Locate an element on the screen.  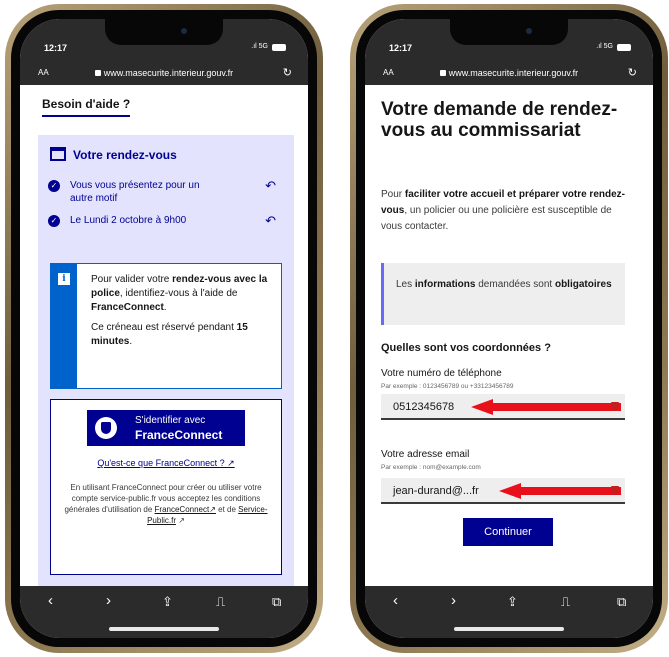
info-band: i is located at coordinates (64, 326).